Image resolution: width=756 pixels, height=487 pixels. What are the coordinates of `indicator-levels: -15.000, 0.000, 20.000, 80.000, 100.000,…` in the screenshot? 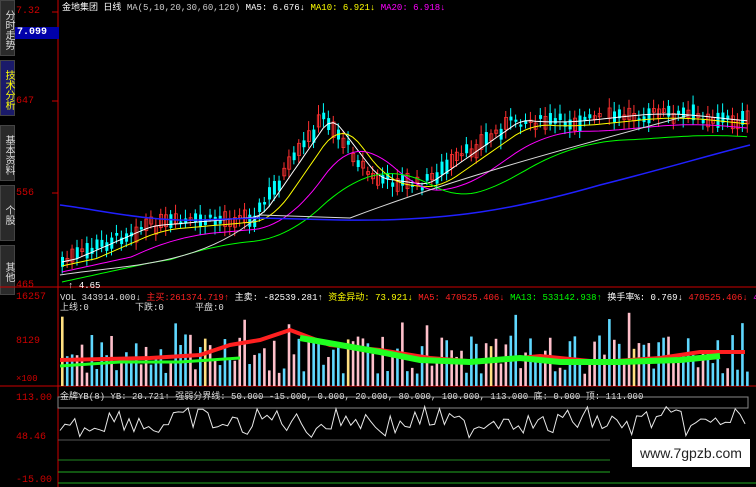 It's located at (398, 397).